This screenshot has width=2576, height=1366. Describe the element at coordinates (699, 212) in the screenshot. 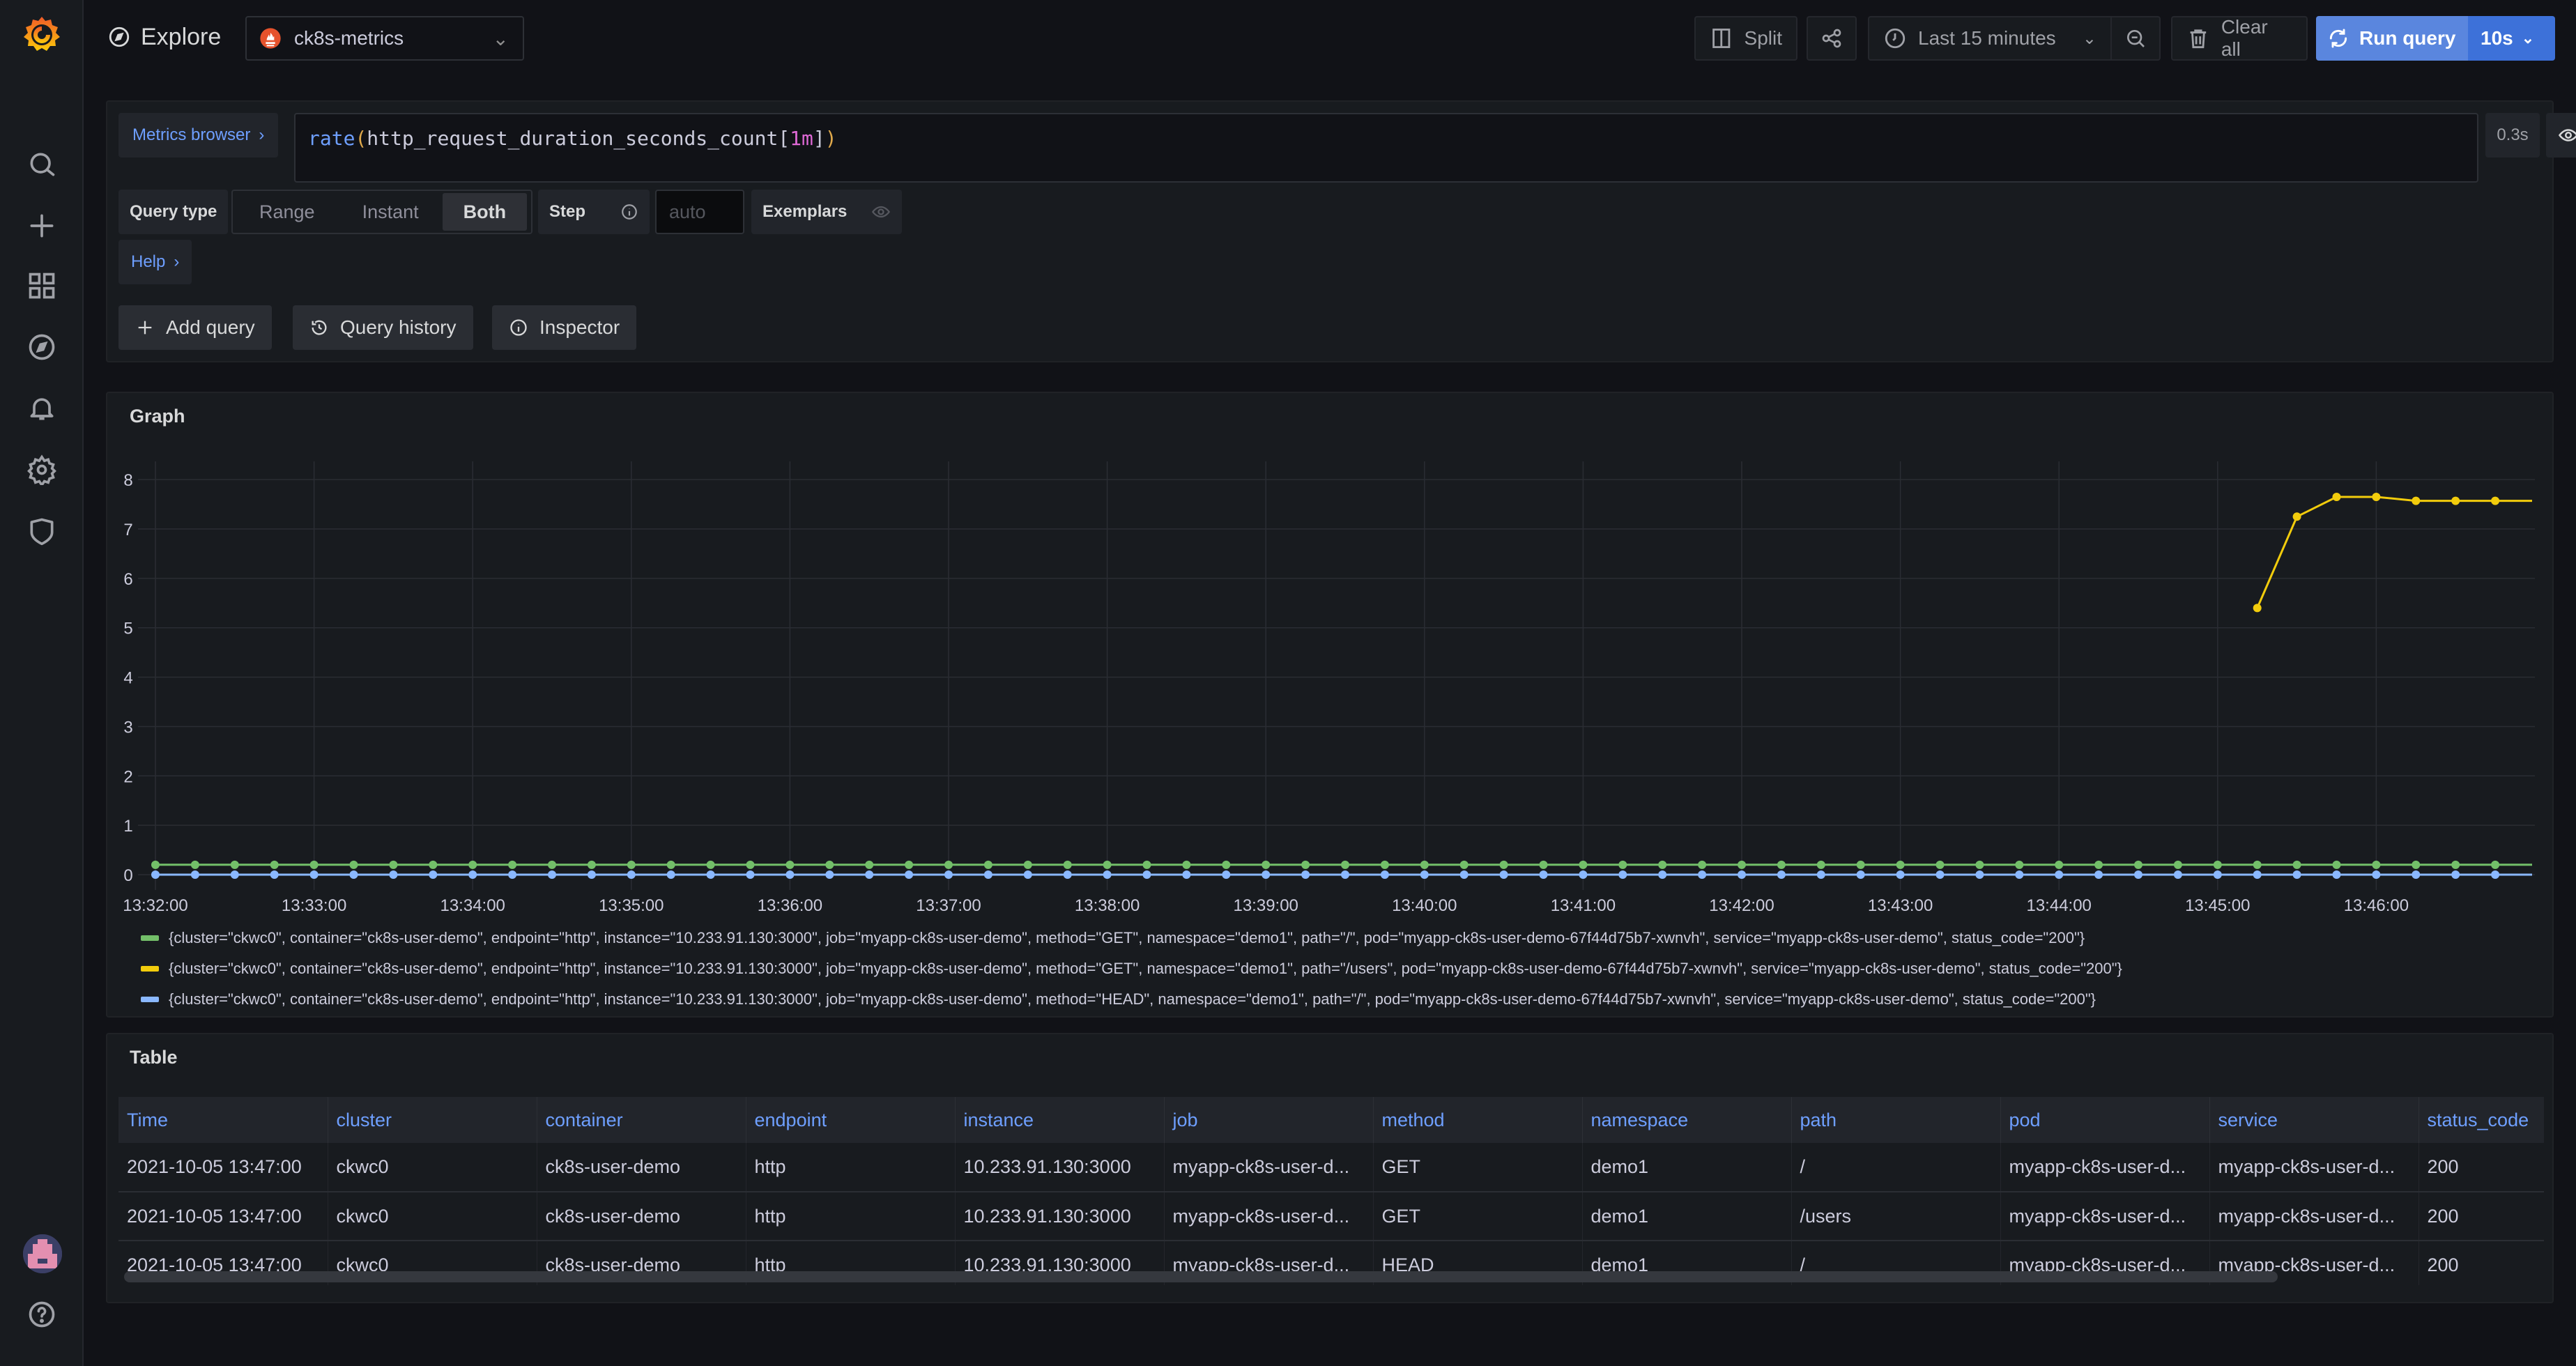

I see `step-input: auto` at that location.